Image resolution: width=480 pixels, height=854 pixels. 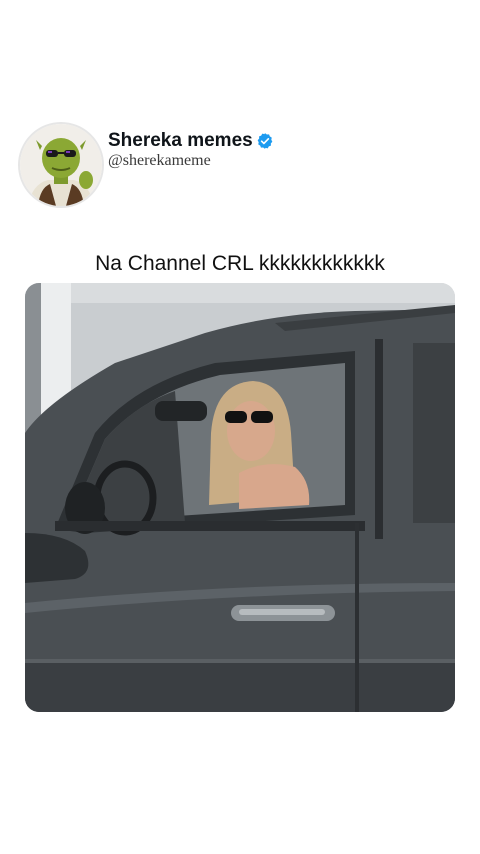 I want to click on post-caption: Na Channel CRL kkkkkkkkkkkk, so click(x=240, y=263).